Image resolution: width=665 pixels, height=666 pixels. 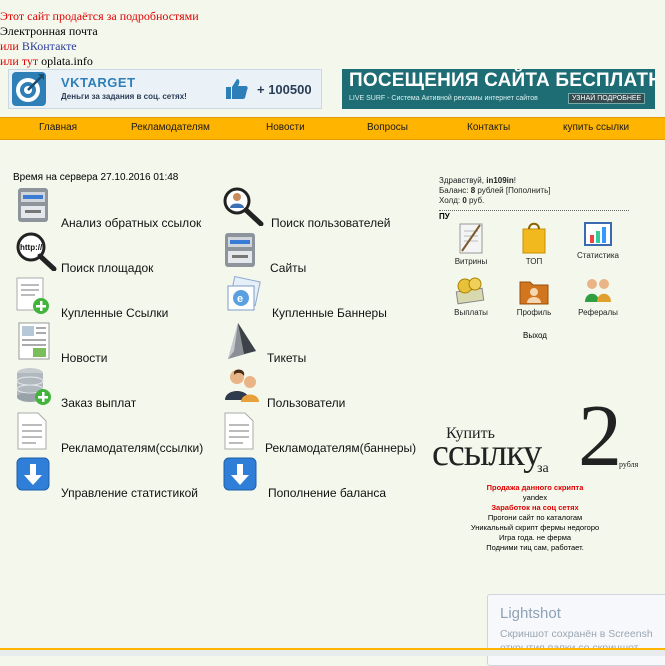 What do you see at coordinates (322, 478) in the screenshot?
I see `menu-balance-topup: Пополнение баланса` at bounding box center [322, 478].